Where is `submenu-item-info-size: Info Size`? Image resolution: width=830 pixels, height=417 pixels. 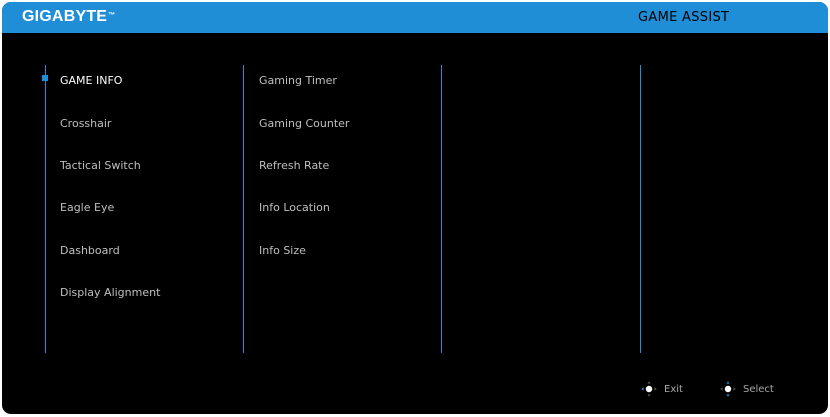
submenu-item-info-size: Info Size is located at coordinates (282, 251).